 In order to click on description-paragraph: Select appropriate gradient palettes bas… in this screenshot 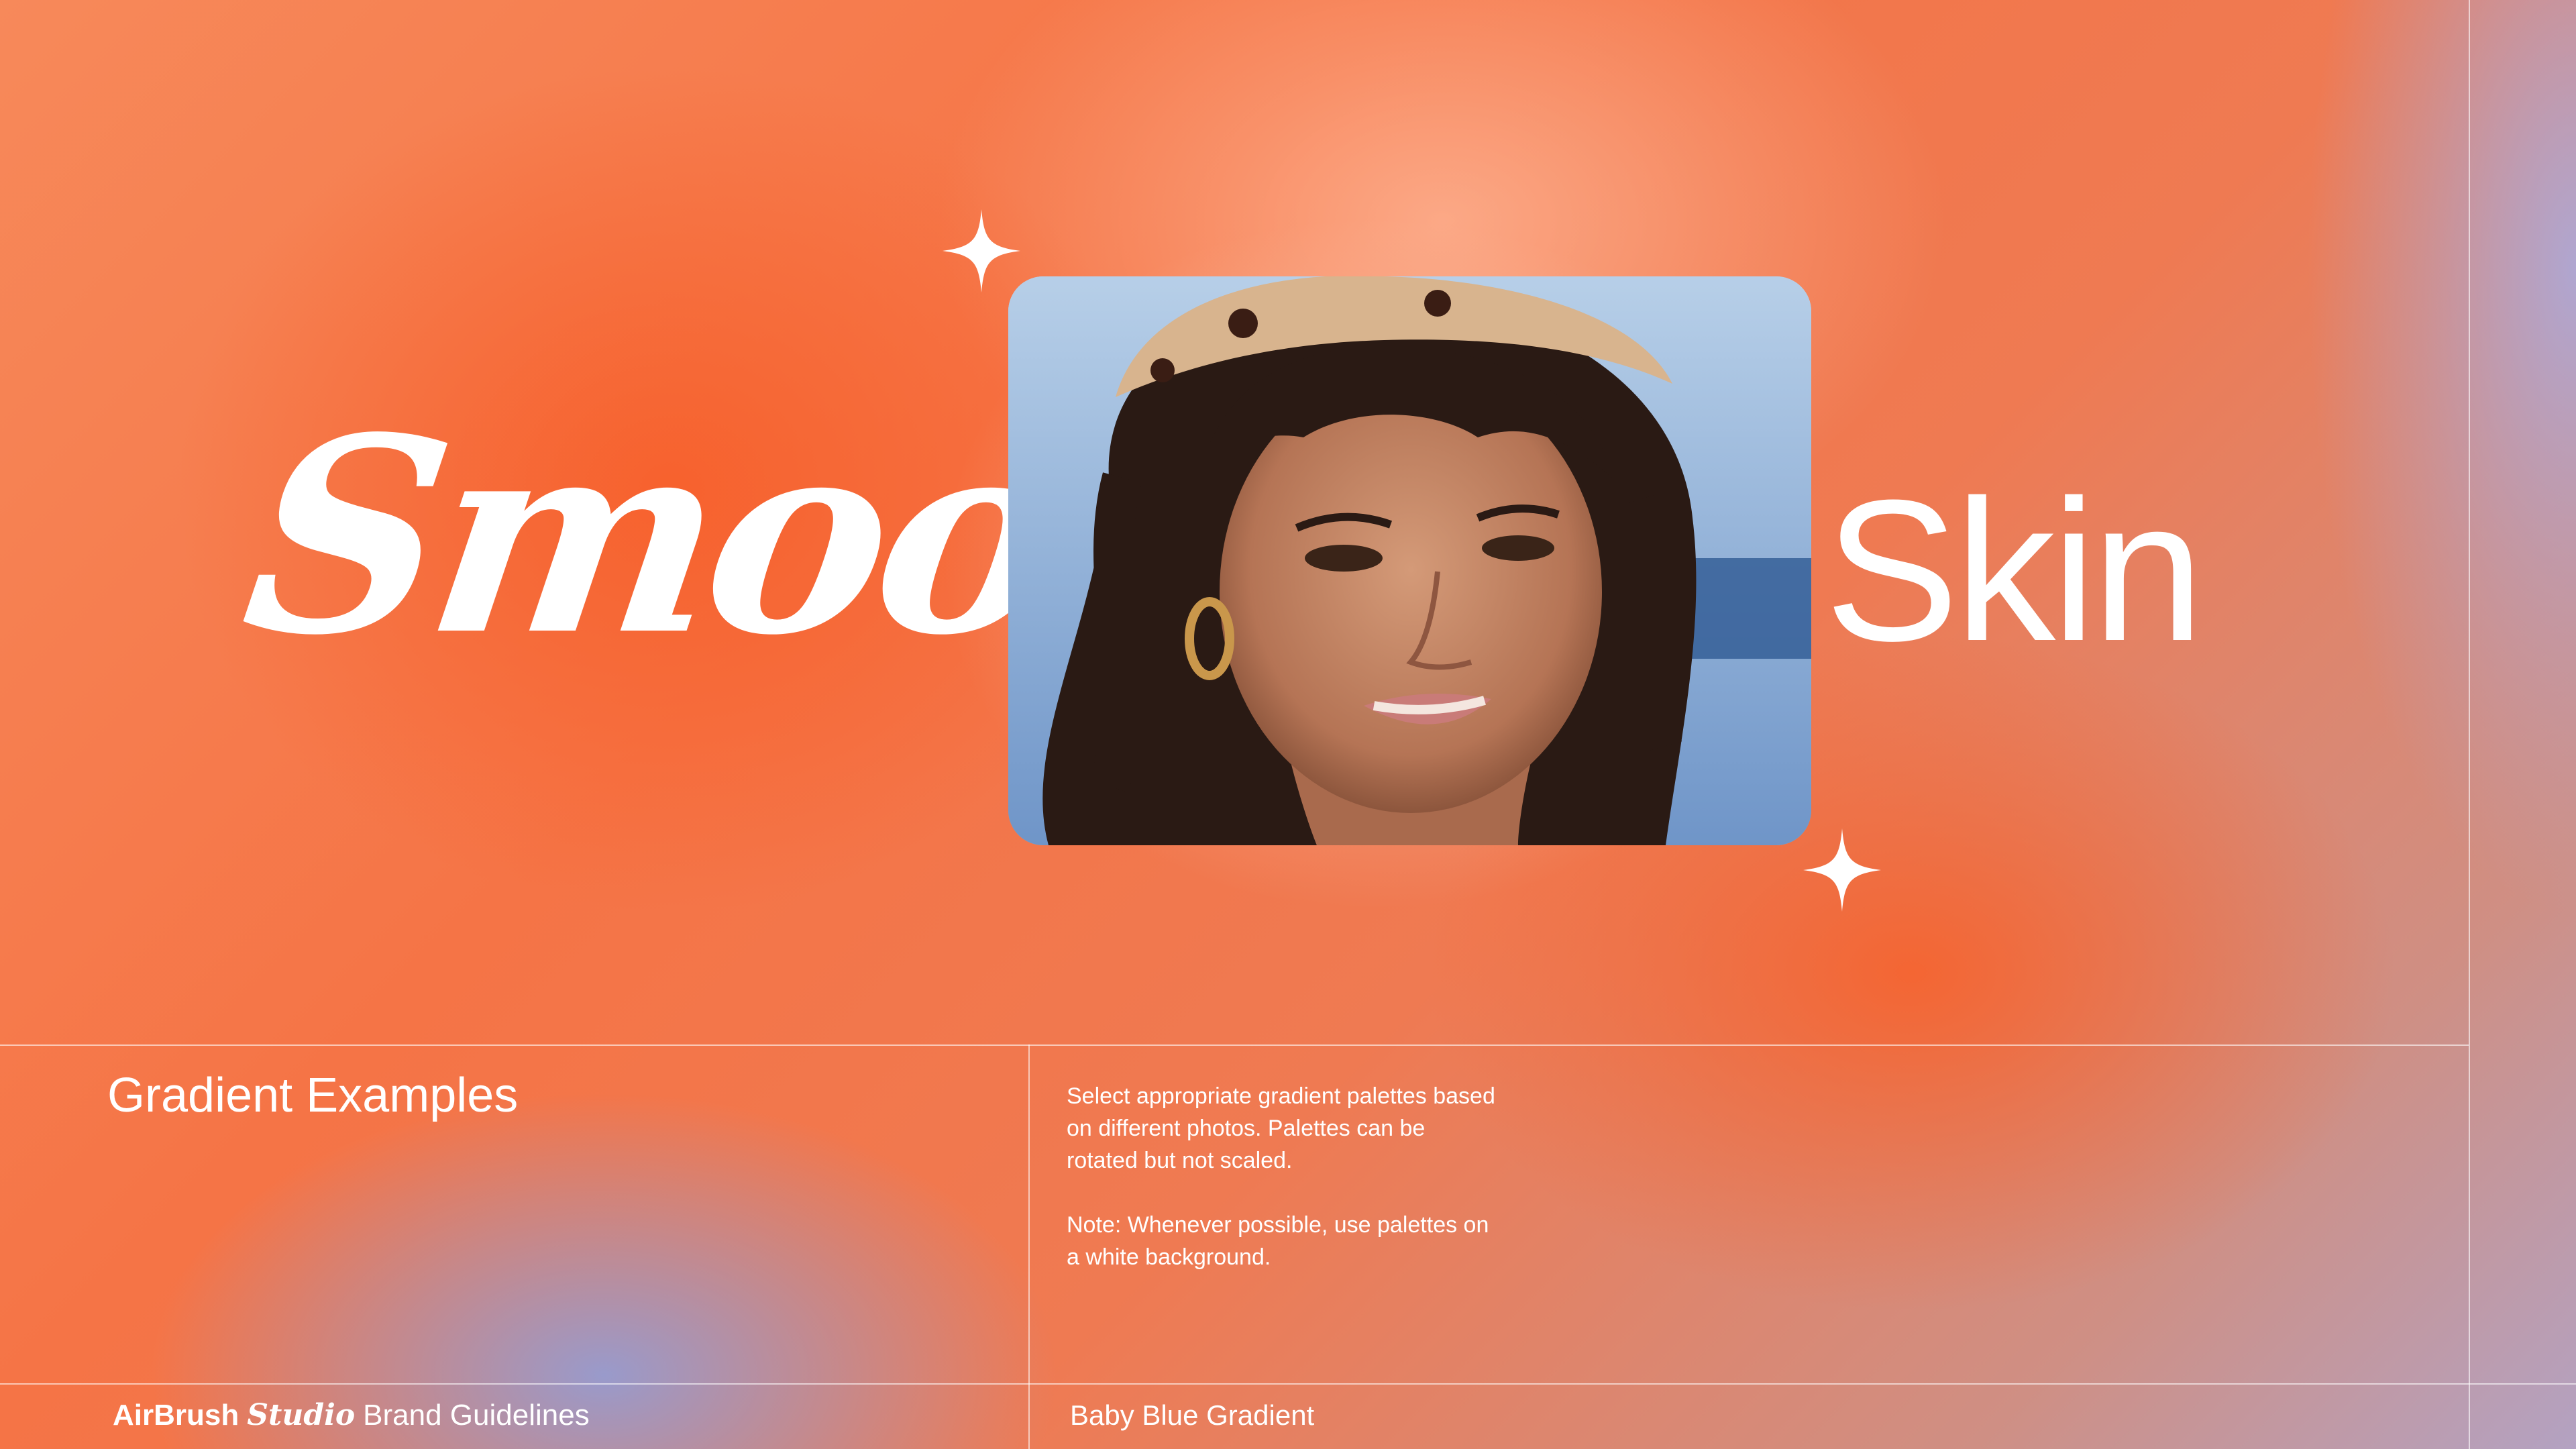, I will do `click(1281, 1128)`.